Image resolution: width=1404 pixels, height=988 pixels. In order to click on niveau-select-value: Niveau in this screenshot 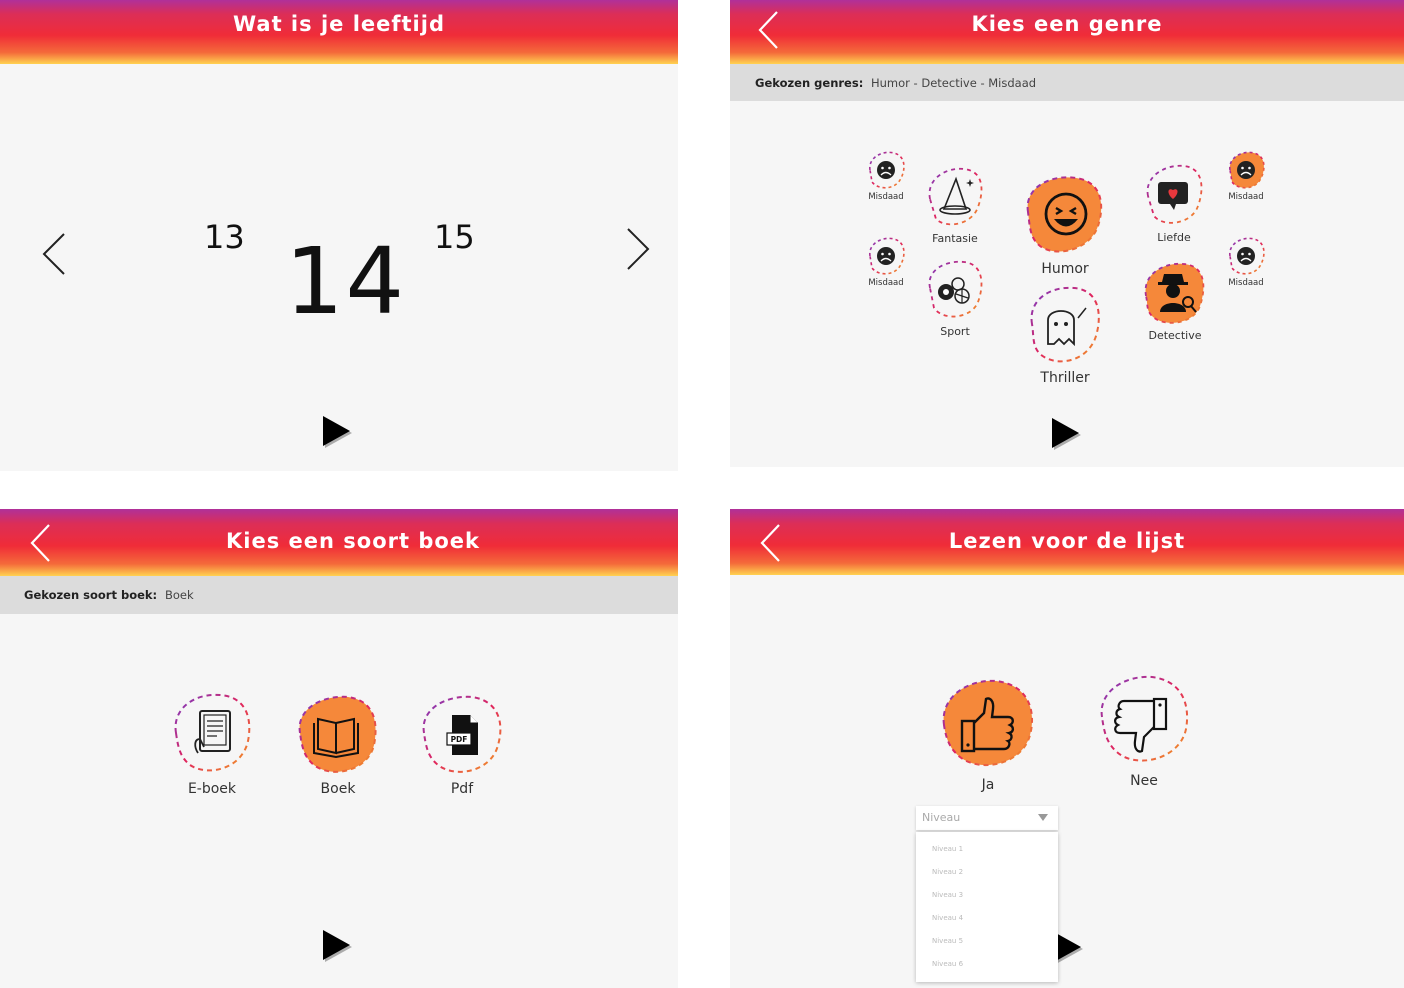, I will do `click(941, 817)`.